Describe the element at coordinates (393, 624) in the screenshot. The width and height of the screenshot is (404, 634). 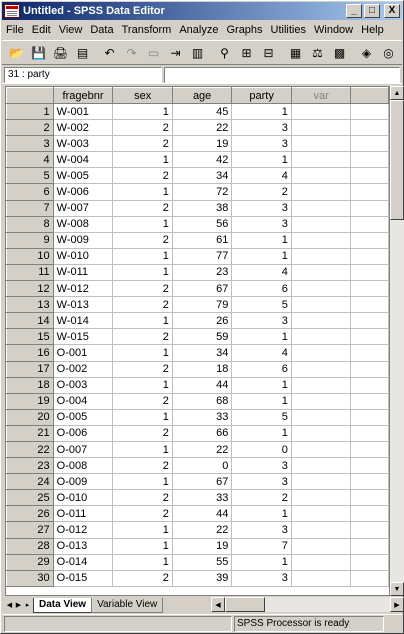
I see `resize-grip-icon` at that location.